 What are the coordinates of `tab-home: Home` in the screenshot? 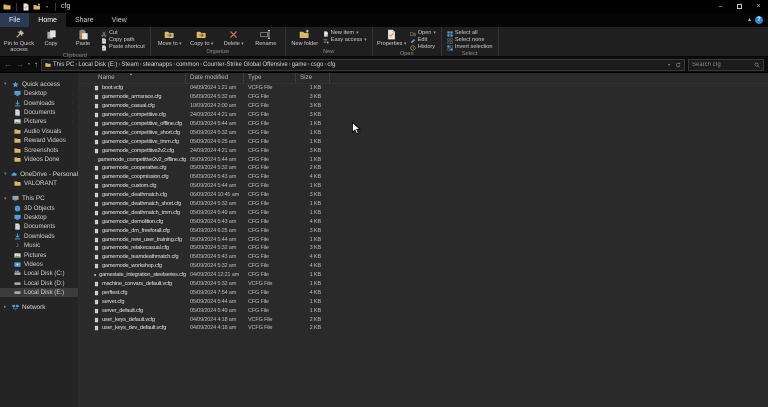 It's located at (47, 20).